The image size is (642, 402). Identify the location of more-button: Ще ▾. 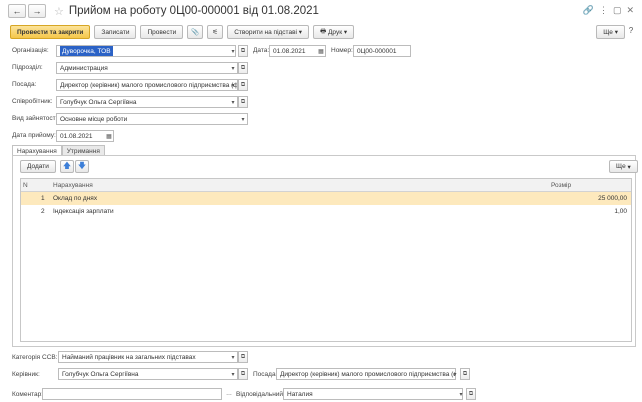
(610, 32).